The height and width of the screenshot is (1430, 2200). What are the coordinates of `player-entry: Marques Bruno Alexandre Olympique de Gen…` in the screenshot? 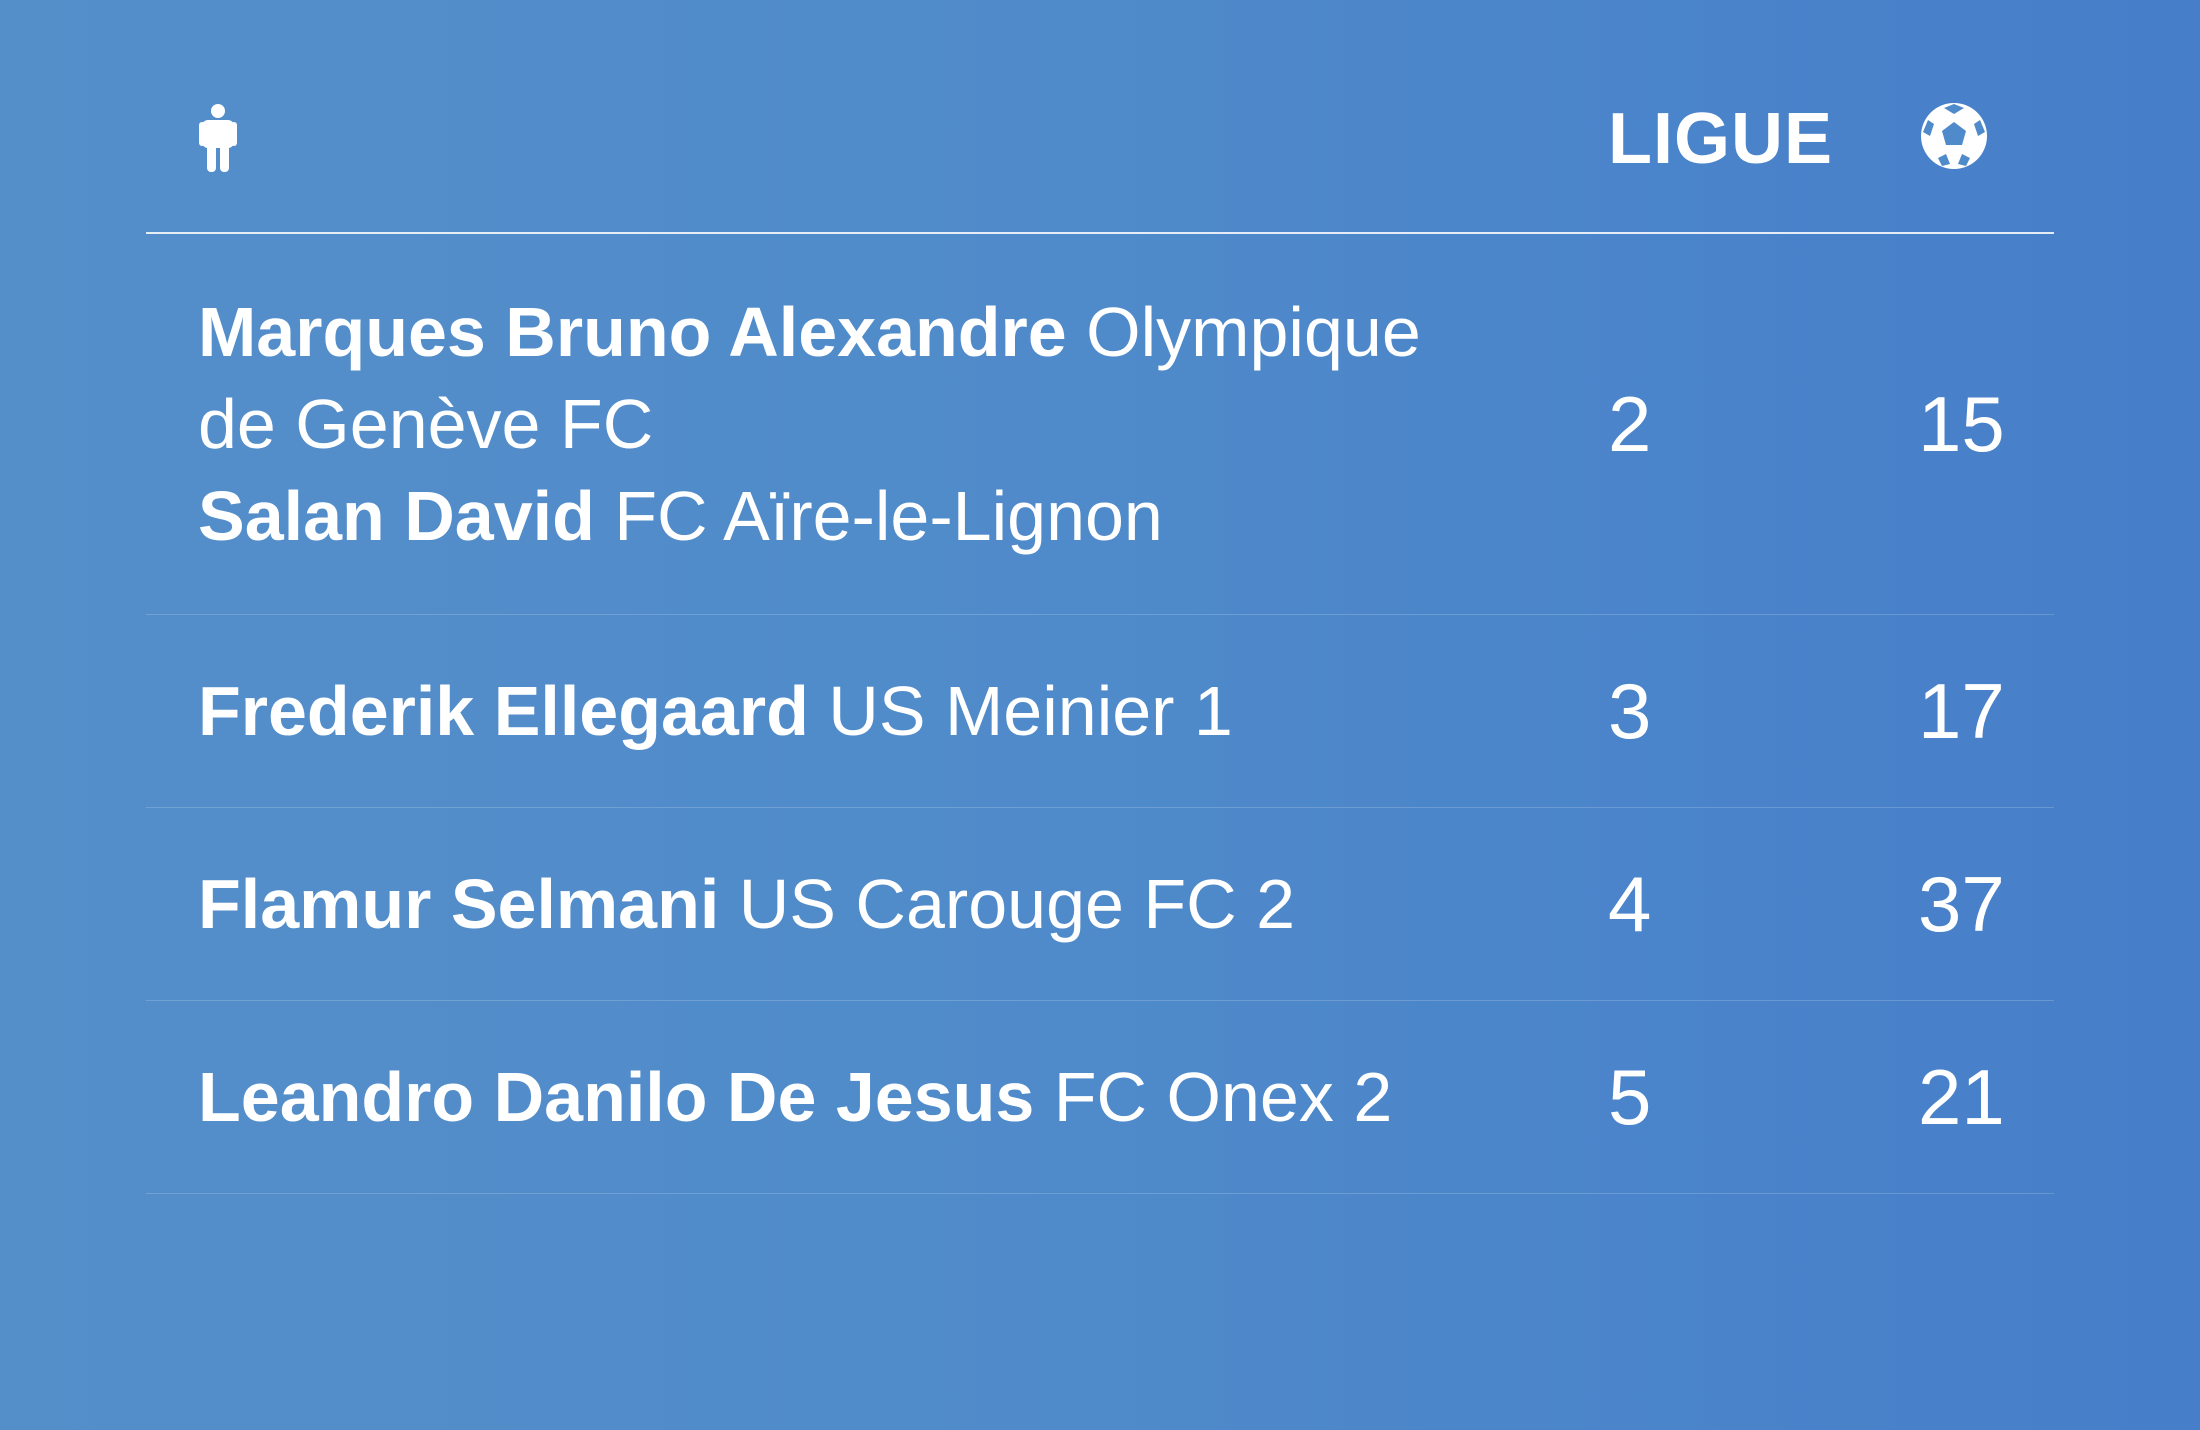 It's located at (853, 378).